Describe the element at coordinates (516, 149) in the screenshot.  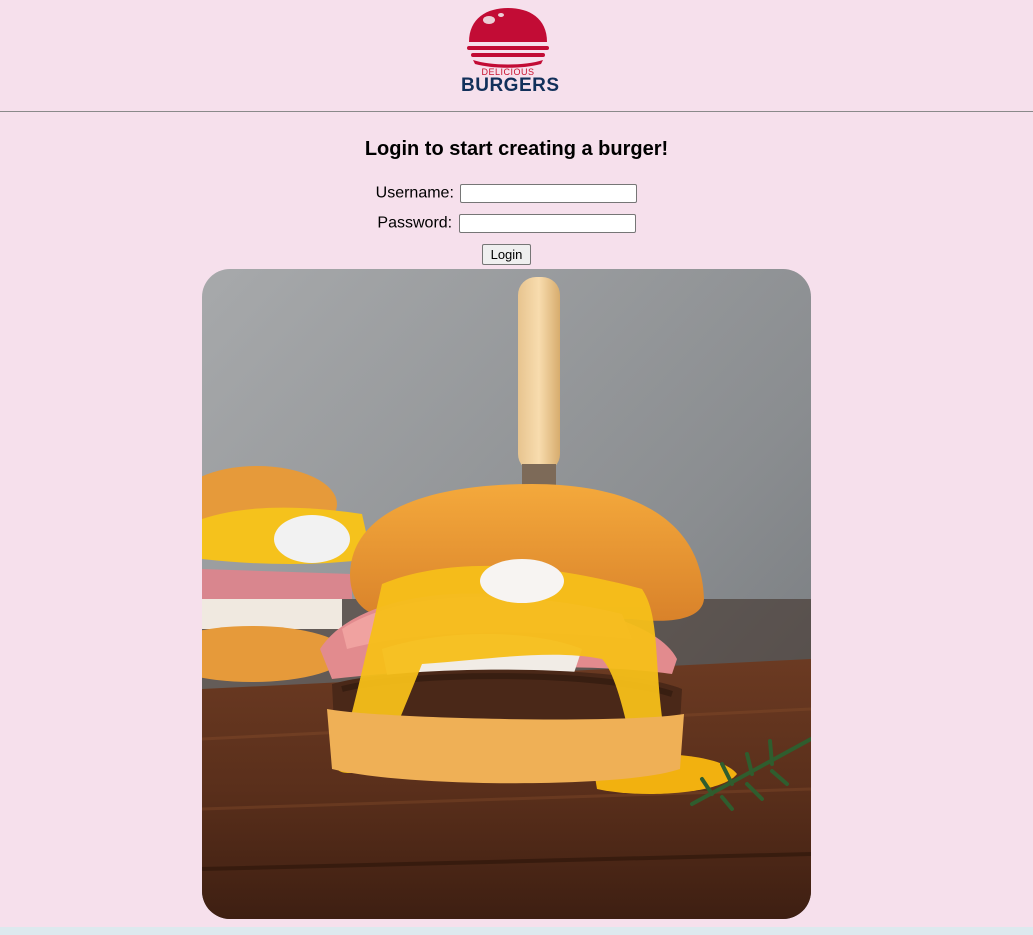
I see `page-title: Login to start creating a burger!` at that location.